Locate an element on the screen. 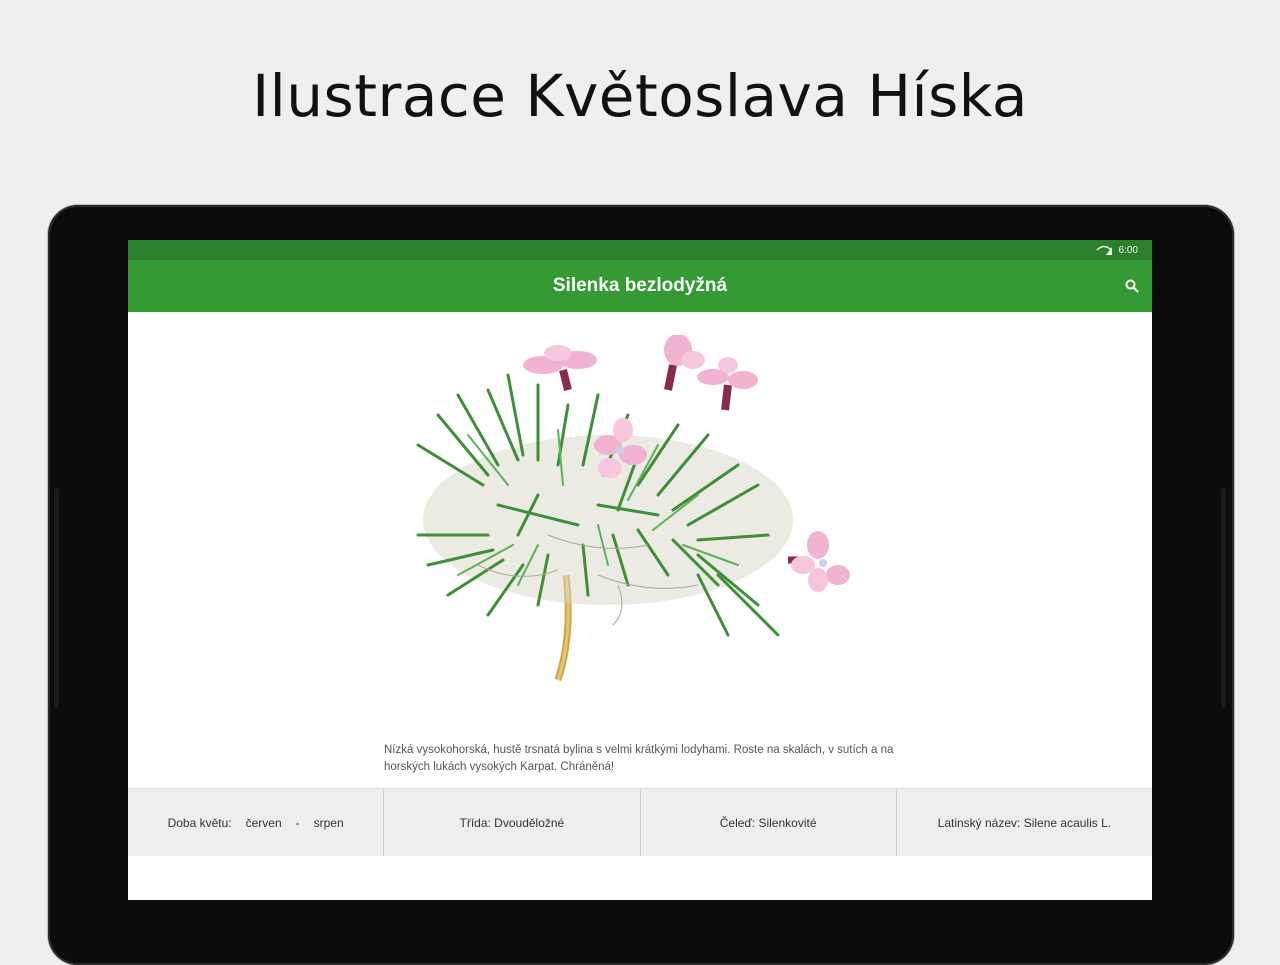 The width and height of the screenshot is (1280, 965). bloom-label: Doba květu: is located at coordinates (199, 822).